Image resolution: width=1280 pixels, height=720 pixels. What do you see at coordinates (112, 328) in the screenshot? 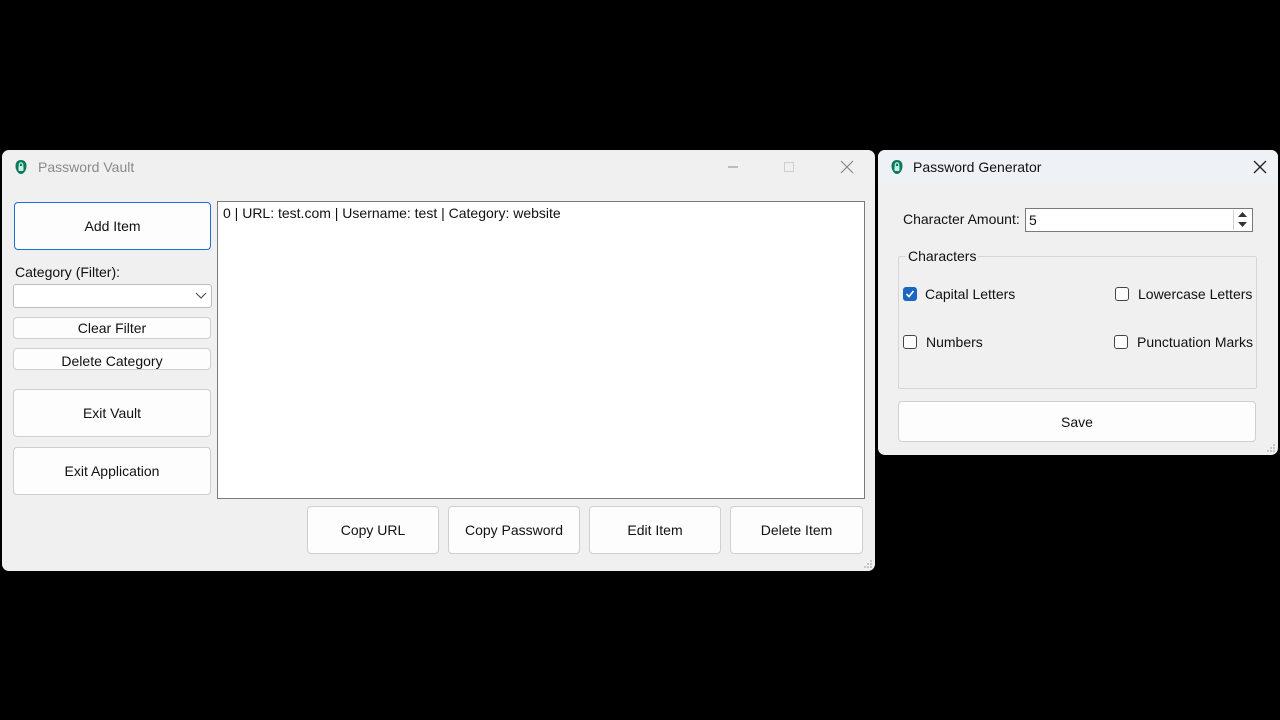
I see `clear-filter-button: Clear Filter` at bounding box center [112, 328].